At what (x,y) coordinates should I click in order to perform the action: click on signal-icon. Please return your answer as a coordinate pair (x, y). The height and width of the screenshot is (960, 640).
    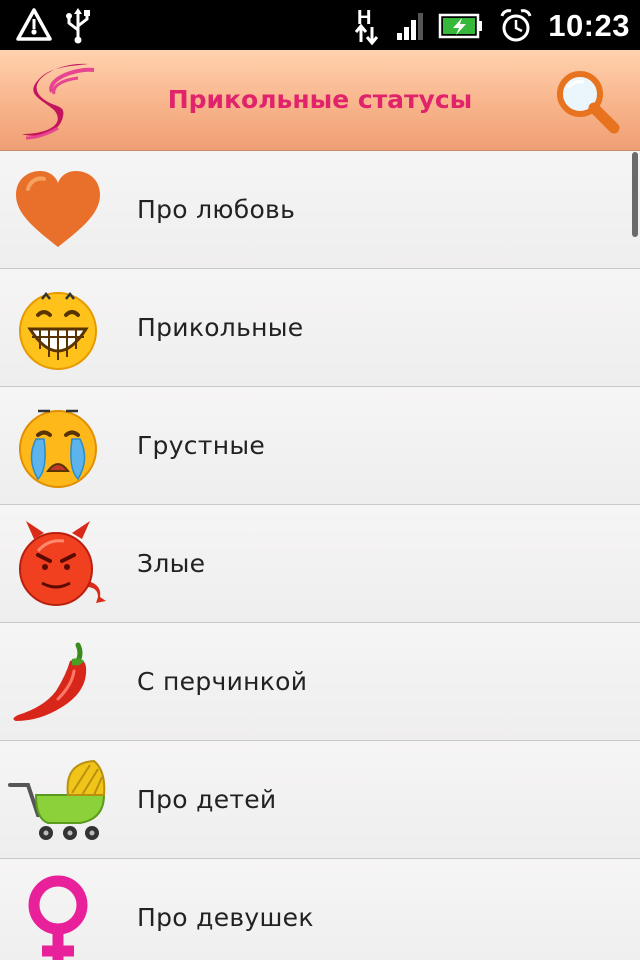
    Looking at the image, I should click on (410, 26).